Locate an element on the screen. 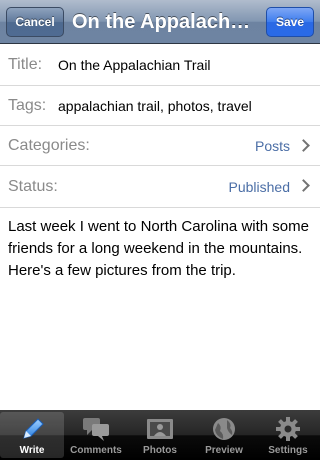  tags-field: appalachian trail, photos, travel is located at coordinates (155, 106).